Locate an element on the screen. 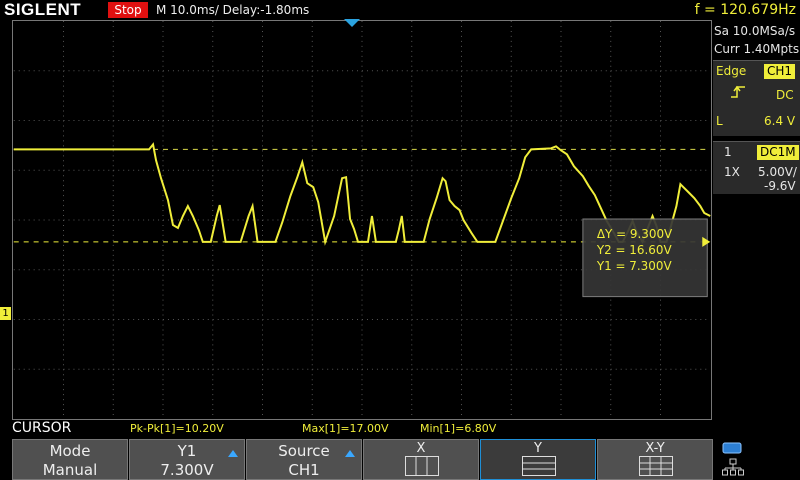  cursor-delta-y: ΔY = 9.300V is located at coordinates (635, 234).